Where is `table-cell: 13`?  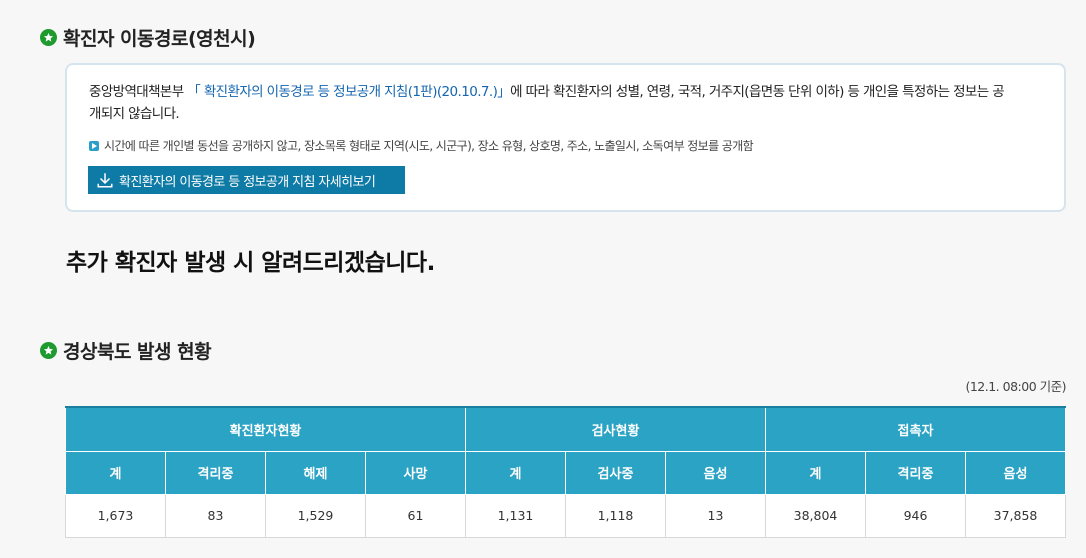
table-cell: 13 is located at coordinates (715, 515).